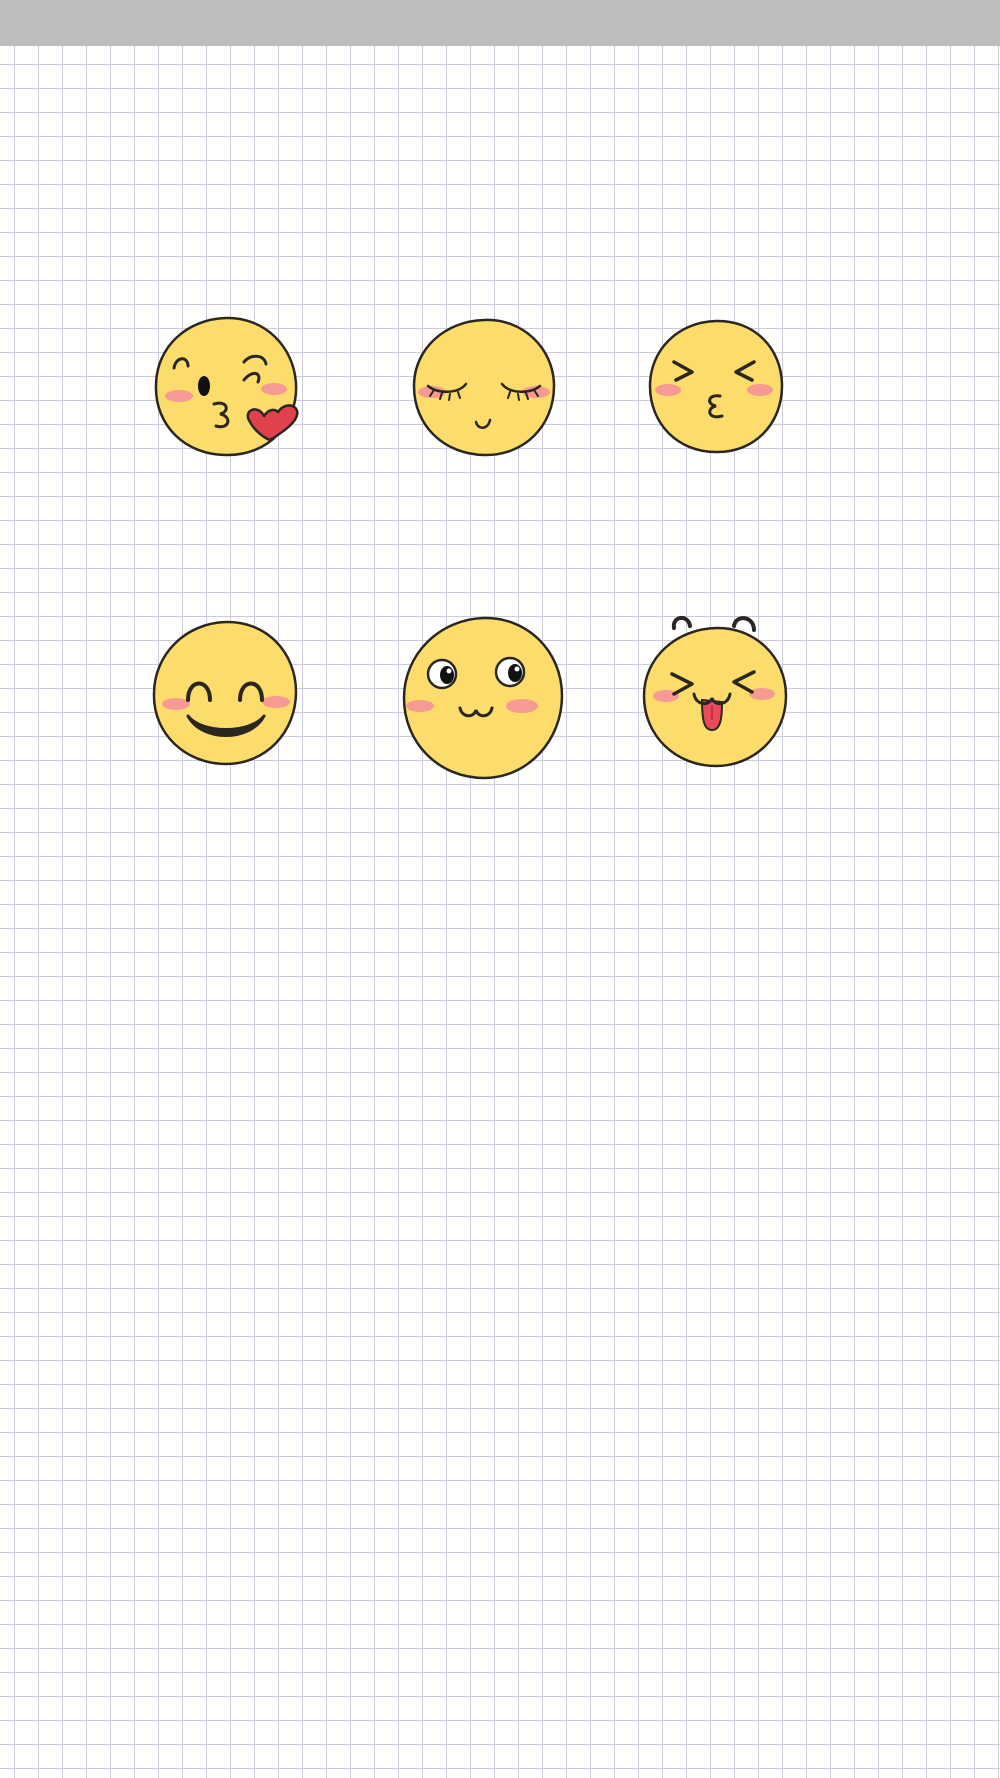  I want to click on laughing-tongue-out-emoji-icon, so click(716, 697).